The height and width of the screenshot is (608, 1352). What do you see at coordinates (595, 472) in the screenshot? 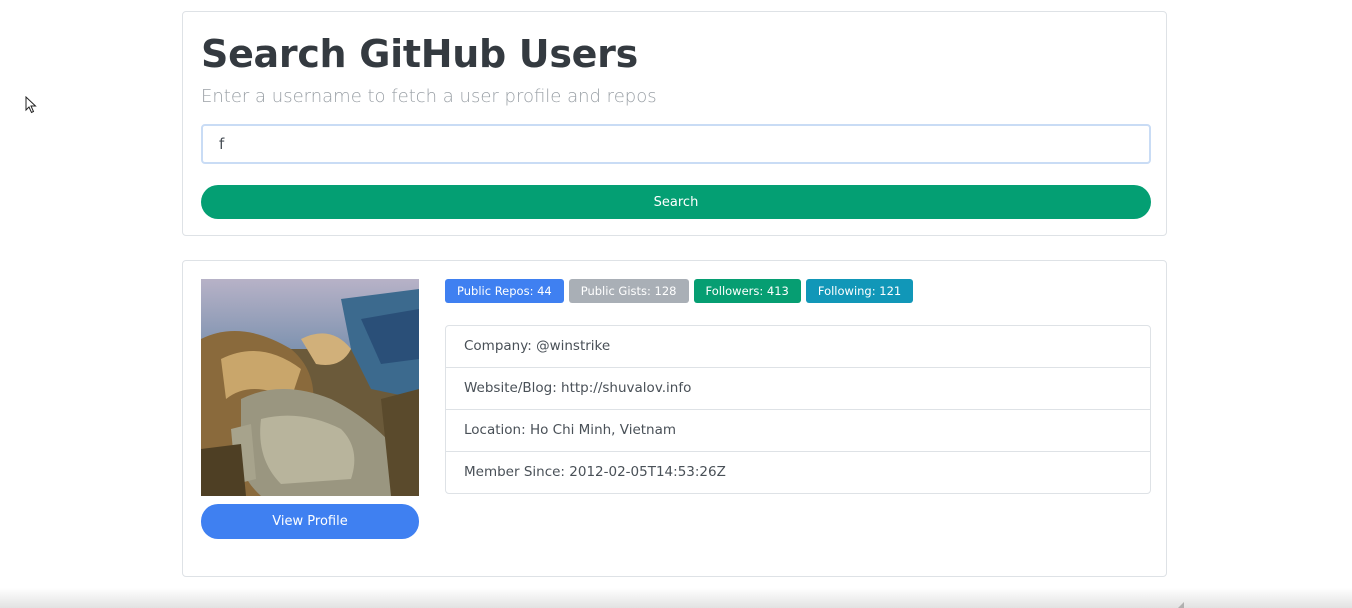
I see `info-member-since: Member Since: 2012-02-05T14:53:26Z` at bounding box center [595, 472].